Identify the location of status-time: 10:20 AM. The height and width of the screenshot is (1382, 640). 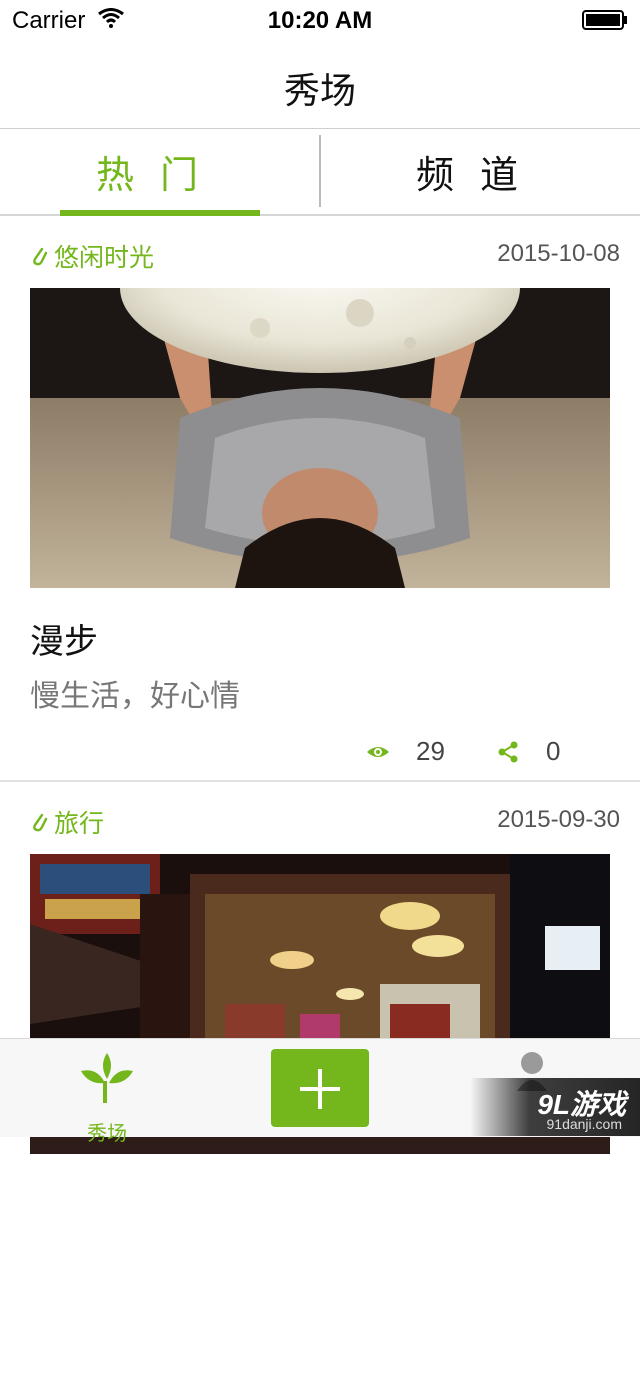
(320, 20).